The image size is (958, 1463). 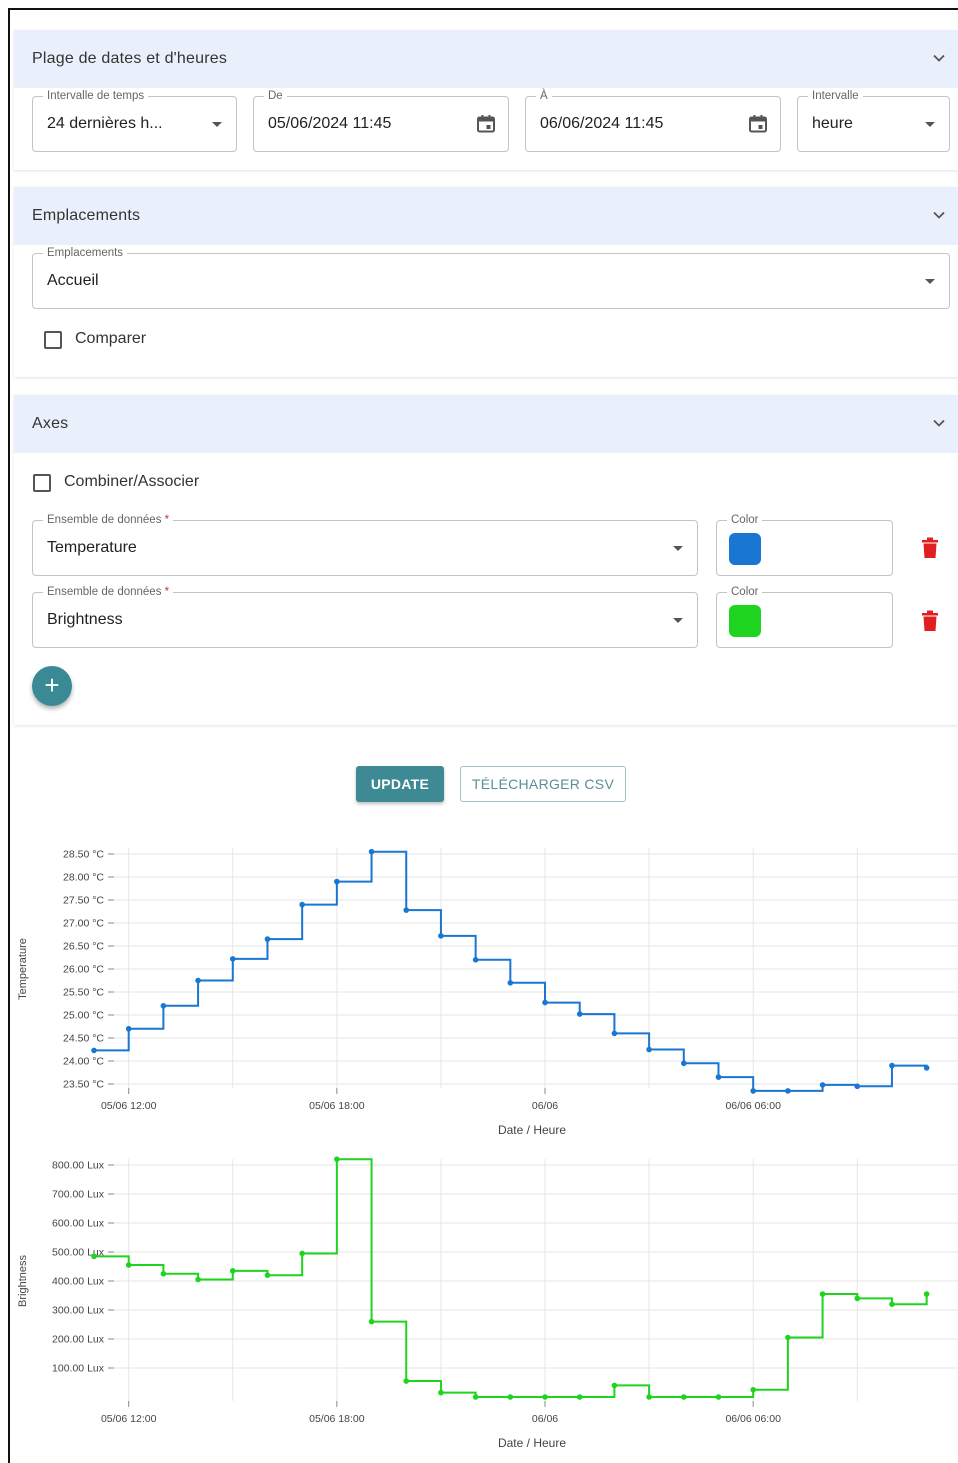 I want to click on dataset-label: Ensemble de données *, so click(x=108, y=592).